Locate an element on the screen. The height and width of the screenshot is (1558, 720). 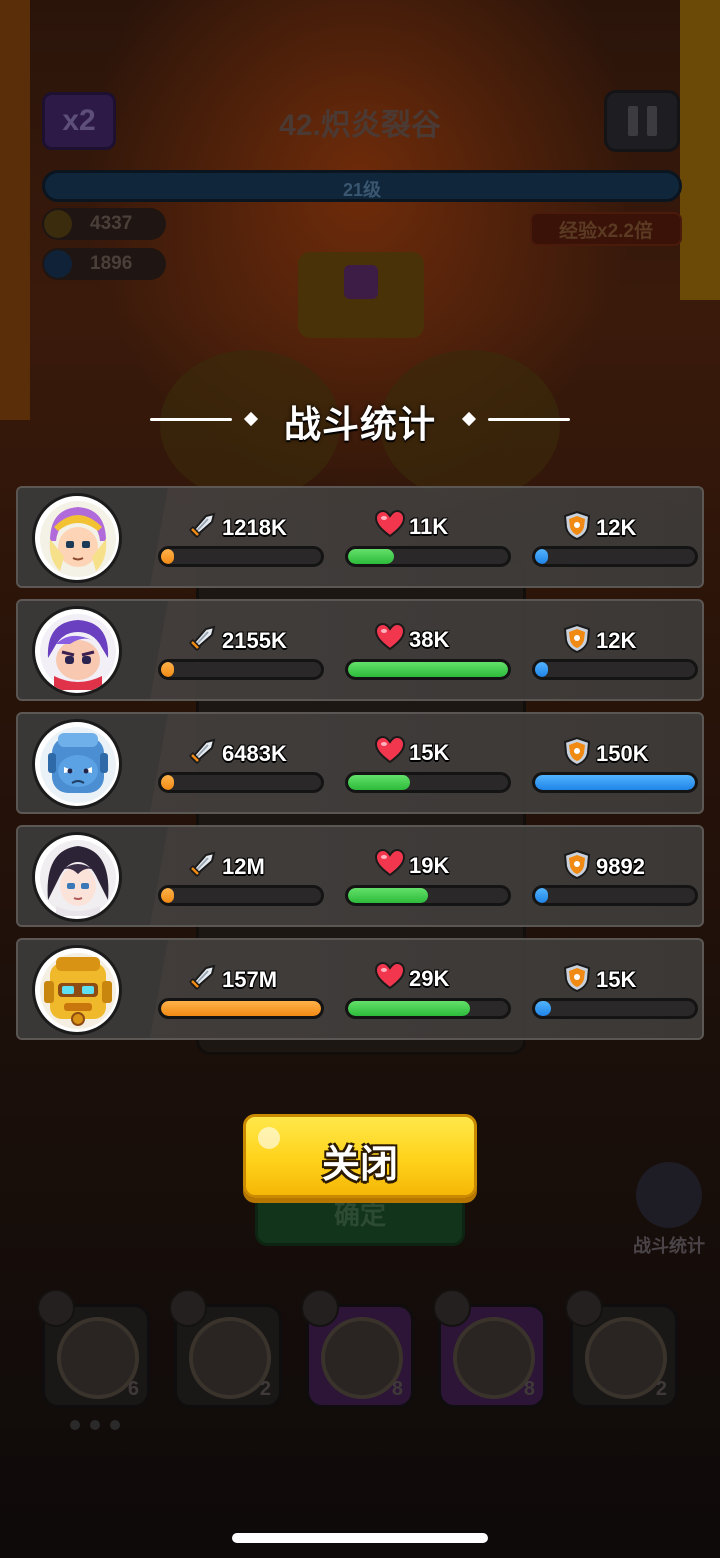
shield-stat: 9892 is located at coordinates (615, 876).